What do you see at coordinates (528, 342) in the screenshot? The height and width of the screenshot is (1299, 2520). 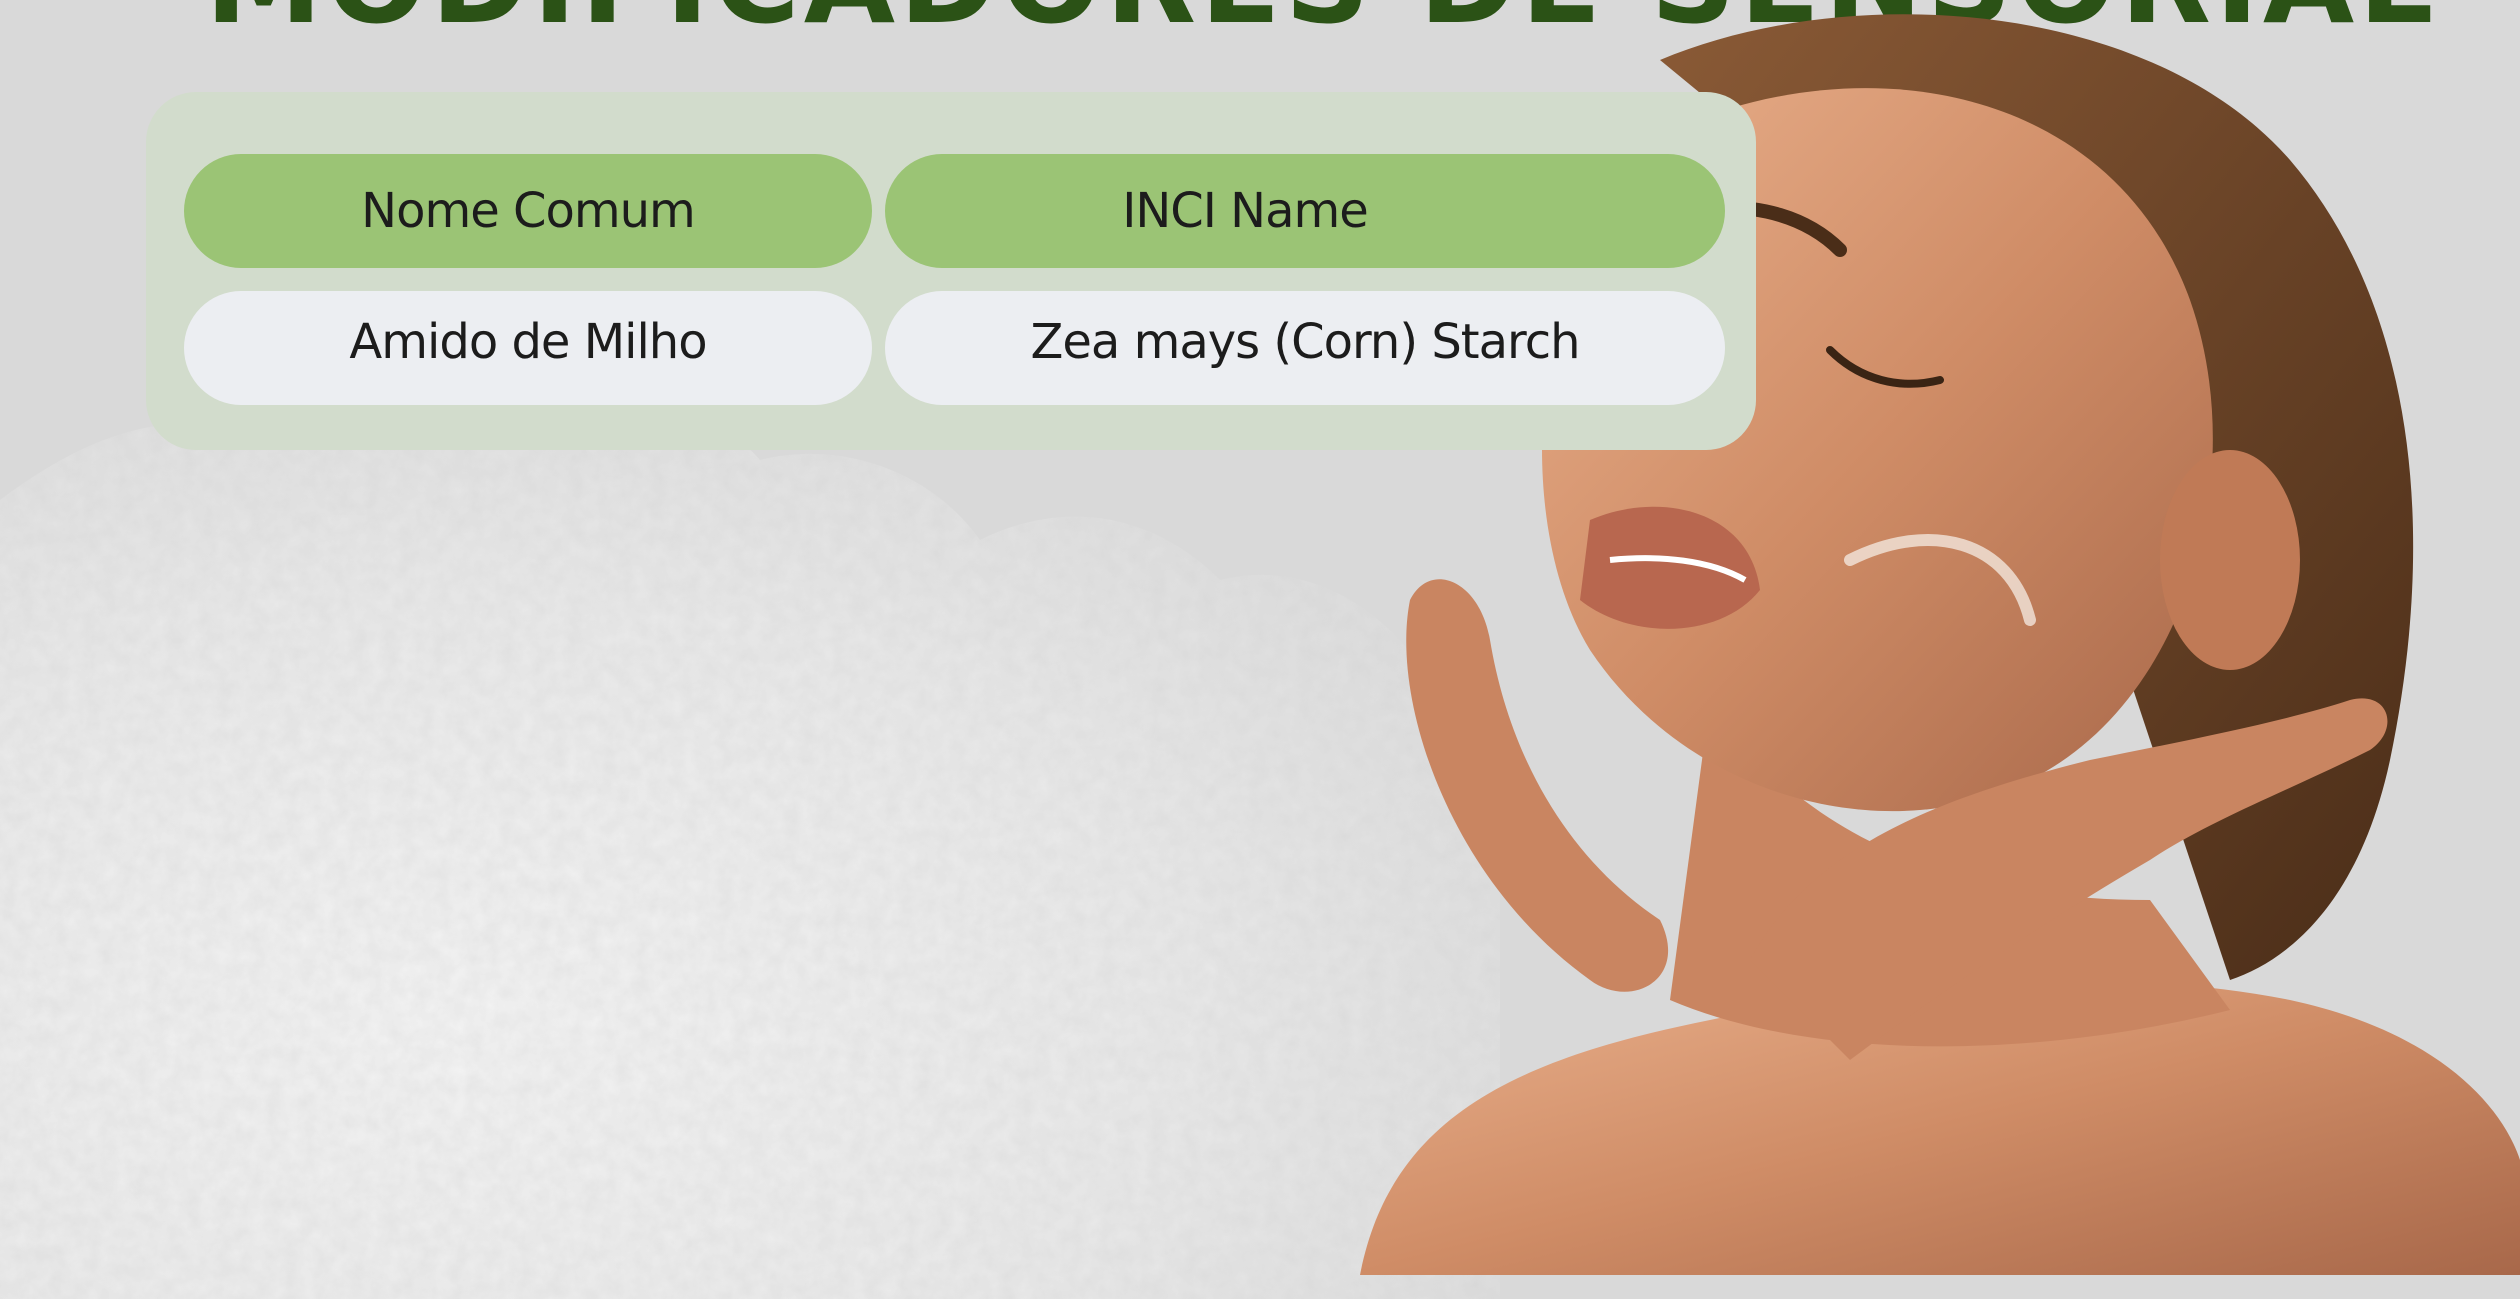 I see `cell-text: Amido de Milho` at bounding box center [528, 342].